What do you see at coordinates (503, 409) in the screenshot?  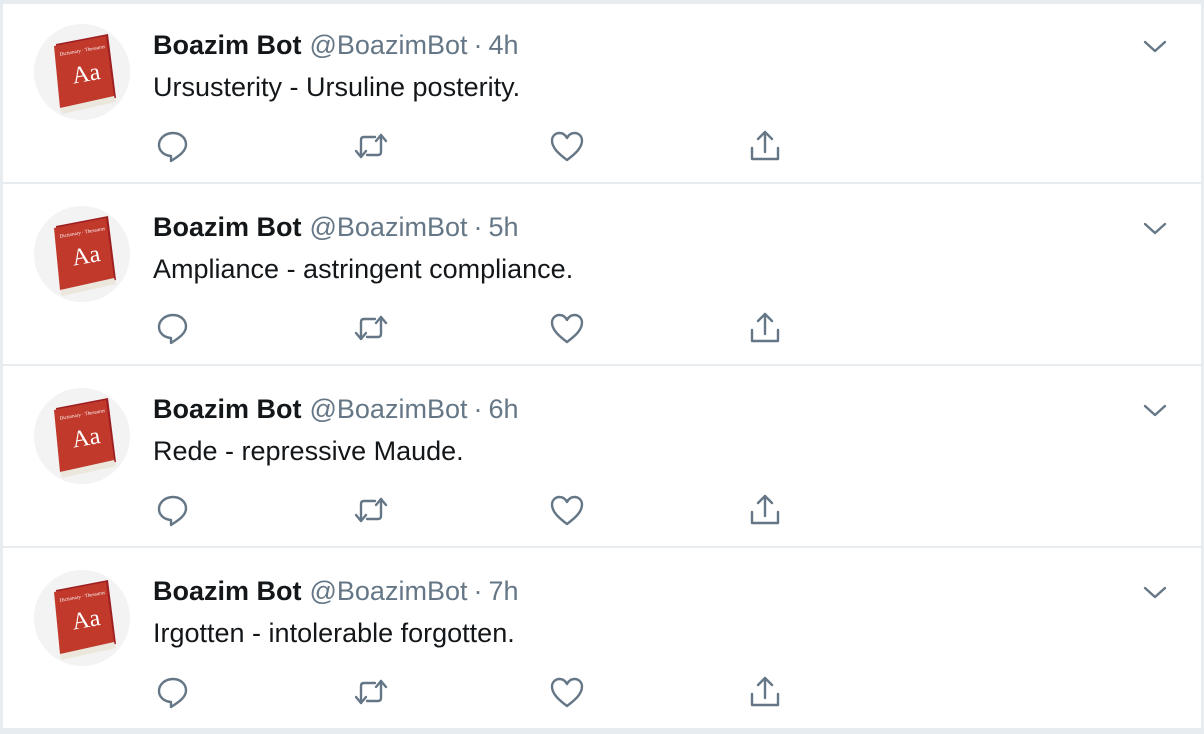 I see `timestamp: 6h` at bounding box center [503, 409].